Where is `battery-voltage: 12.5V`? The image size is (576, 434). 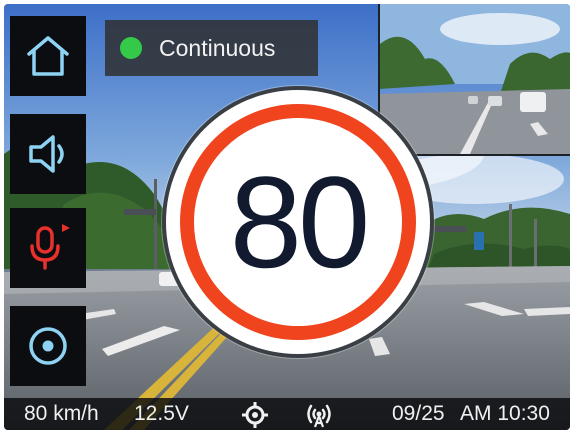 battery-voltage: 12.5V is located at coordinates (161, 413).